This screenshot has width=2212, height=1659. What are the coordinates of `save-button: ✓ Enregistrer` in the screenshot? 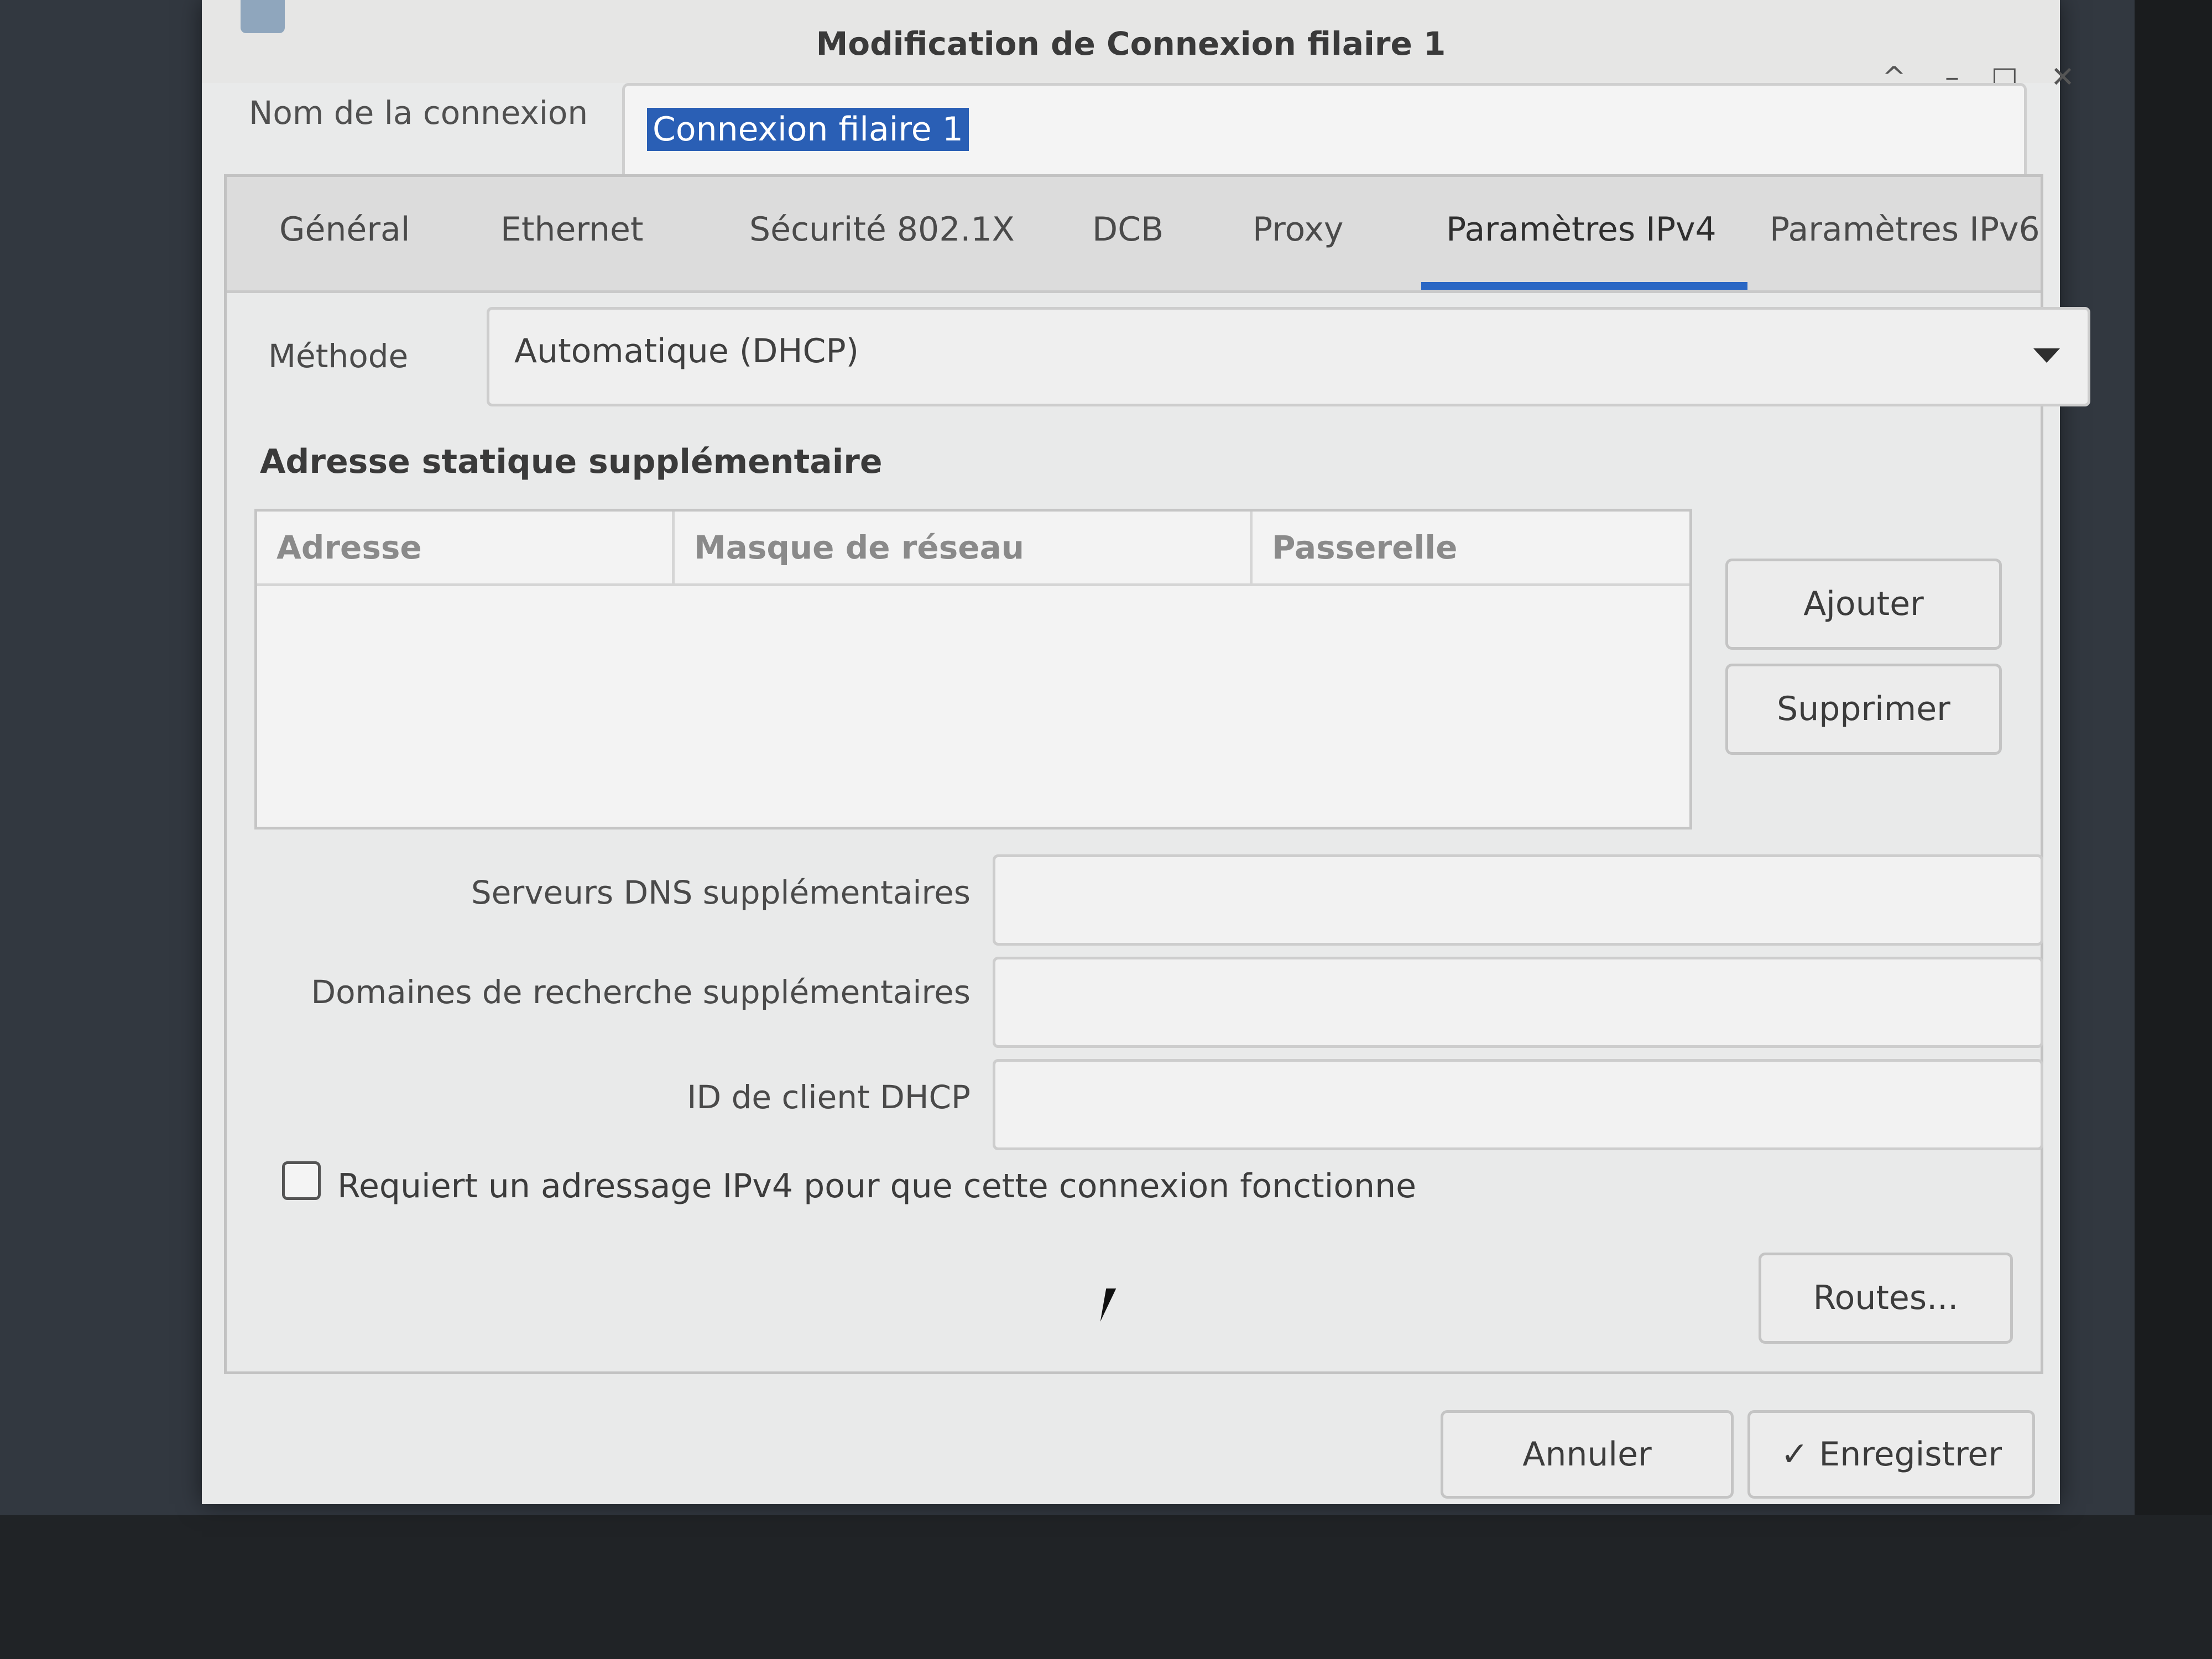 It's located at (1891, 1455).